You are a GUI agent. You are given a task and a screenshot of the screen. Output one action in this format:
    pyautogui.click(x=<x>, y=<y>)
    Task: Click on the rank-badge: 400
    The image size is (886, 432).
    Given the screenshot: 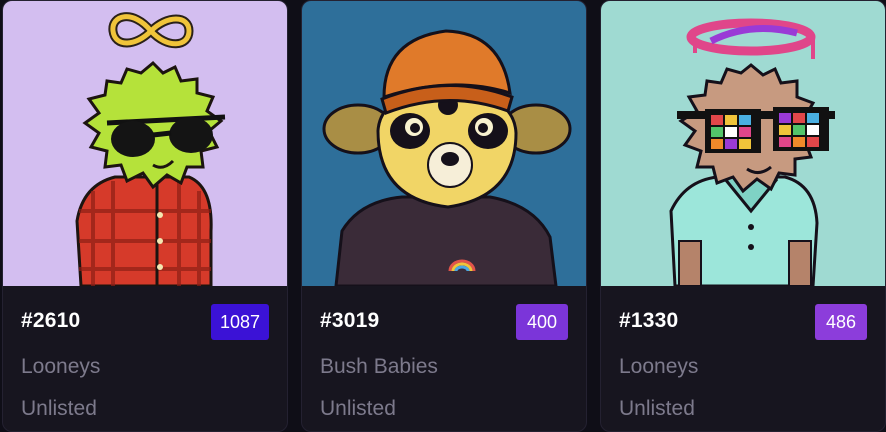 What is the action you would take?
    pyautogui.click(x=542, y=322)
    